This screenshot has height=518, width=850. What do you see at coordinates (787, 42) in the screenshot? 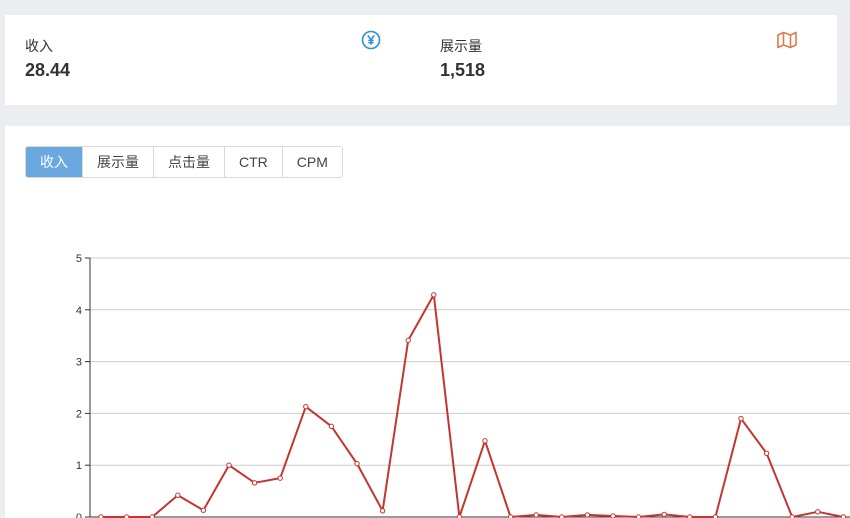
I see `map-icon` at bounding box center [787, 42].